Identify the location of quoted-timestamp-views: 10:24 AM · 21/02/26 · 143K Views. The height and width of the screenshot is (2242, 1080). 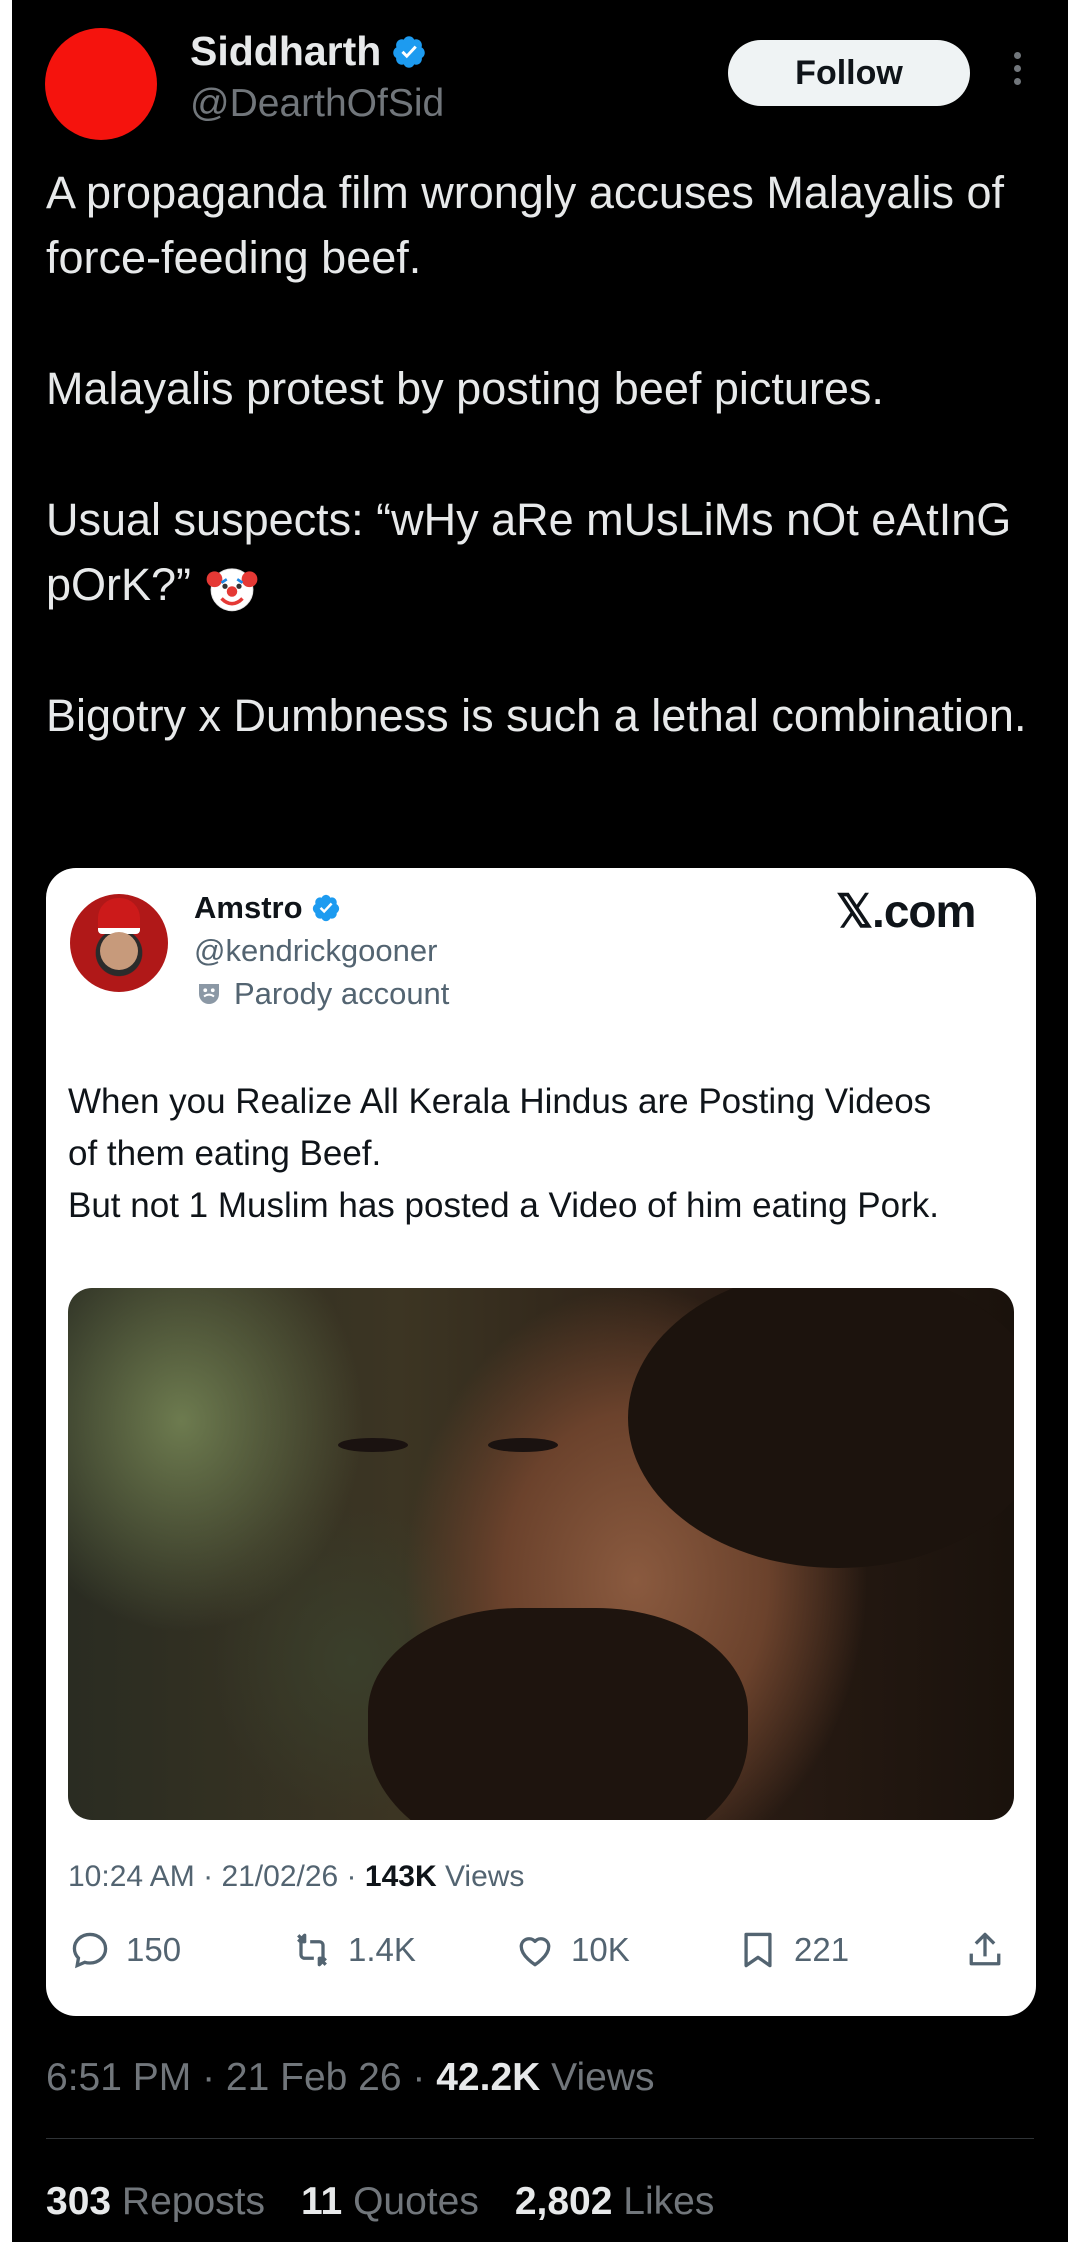
(296, 1876).